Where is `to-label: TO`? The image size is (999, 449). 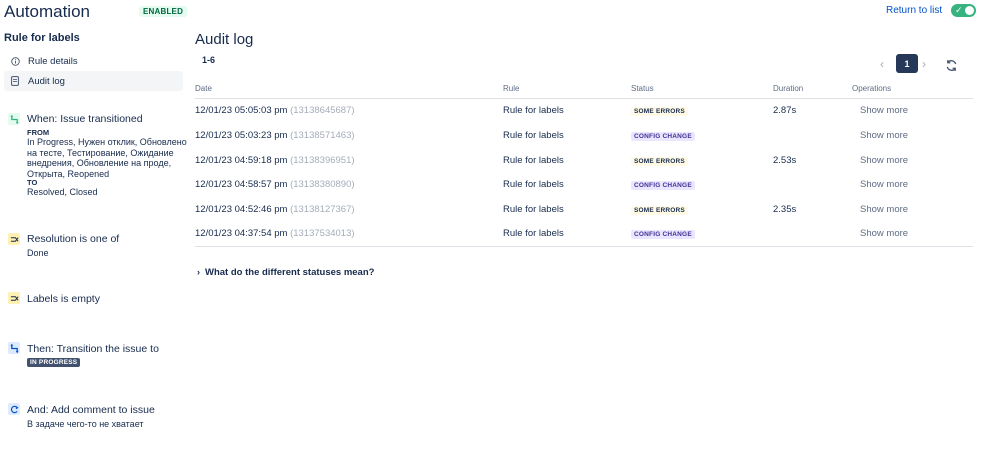
to-label: TO is located at coordinates (32, 182).